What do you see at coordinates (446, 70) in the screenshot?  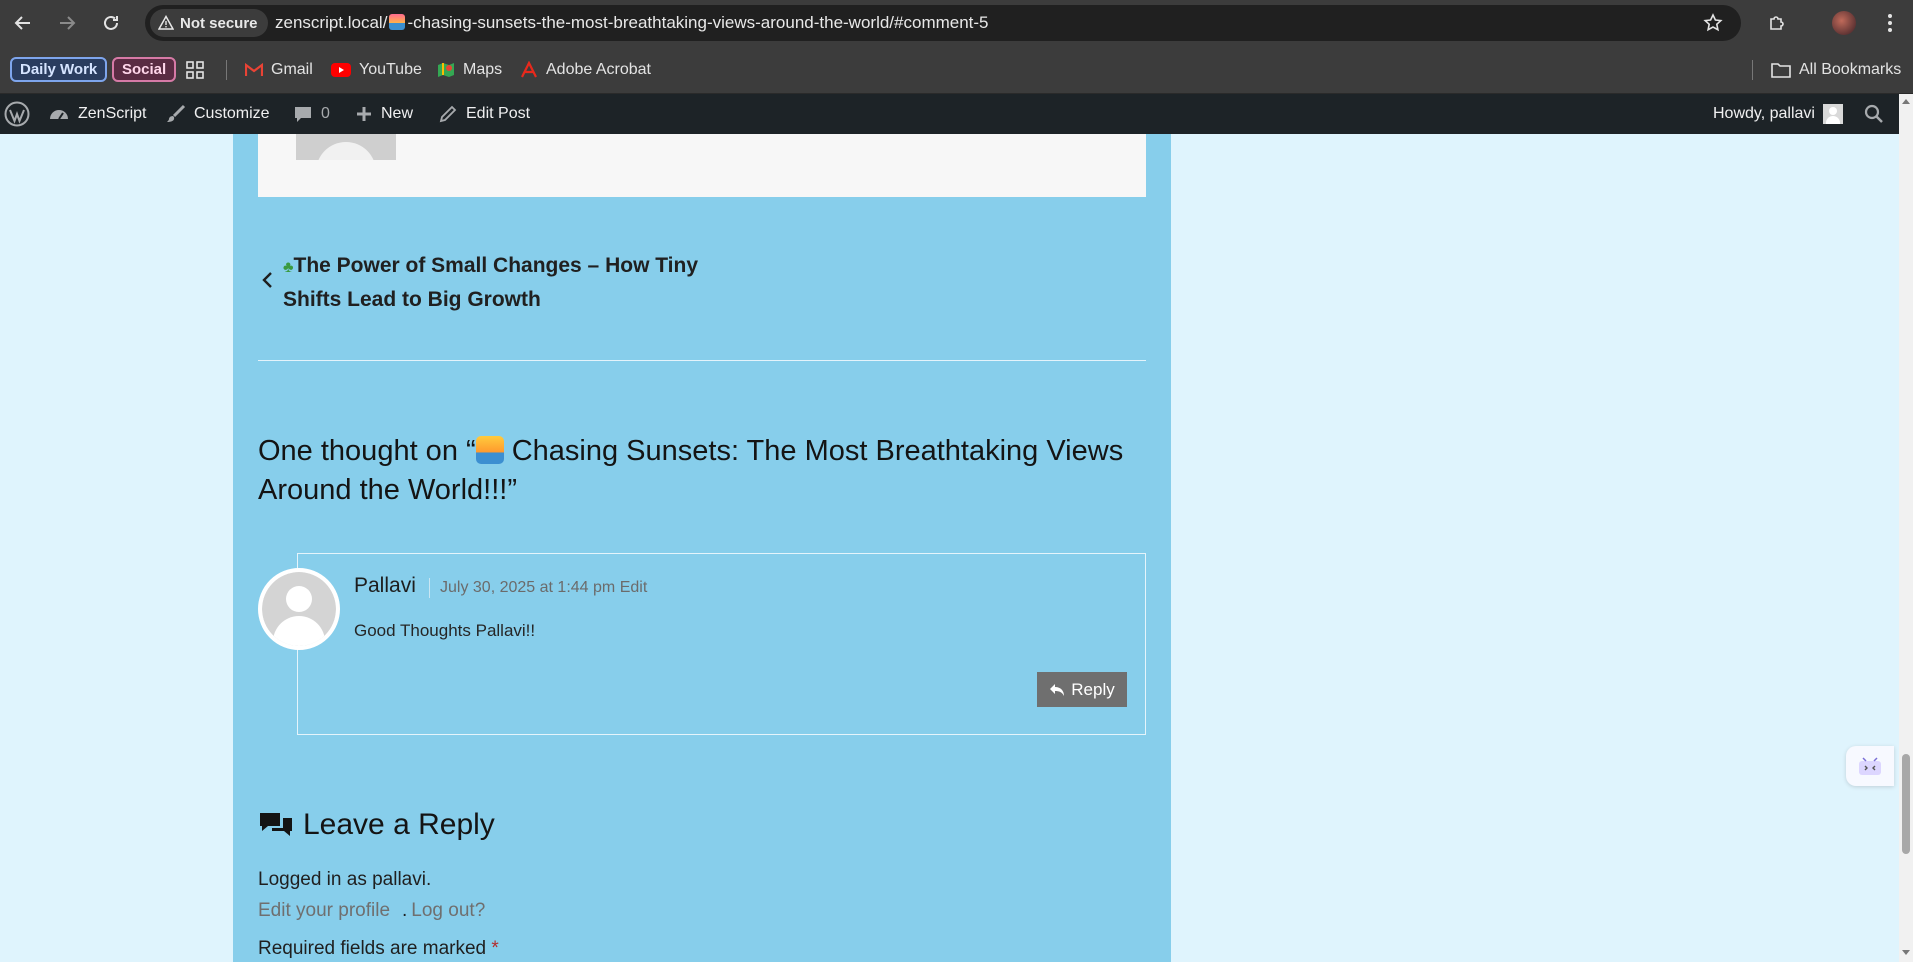 I see `maps-icon` at bounding box center [446, 70].